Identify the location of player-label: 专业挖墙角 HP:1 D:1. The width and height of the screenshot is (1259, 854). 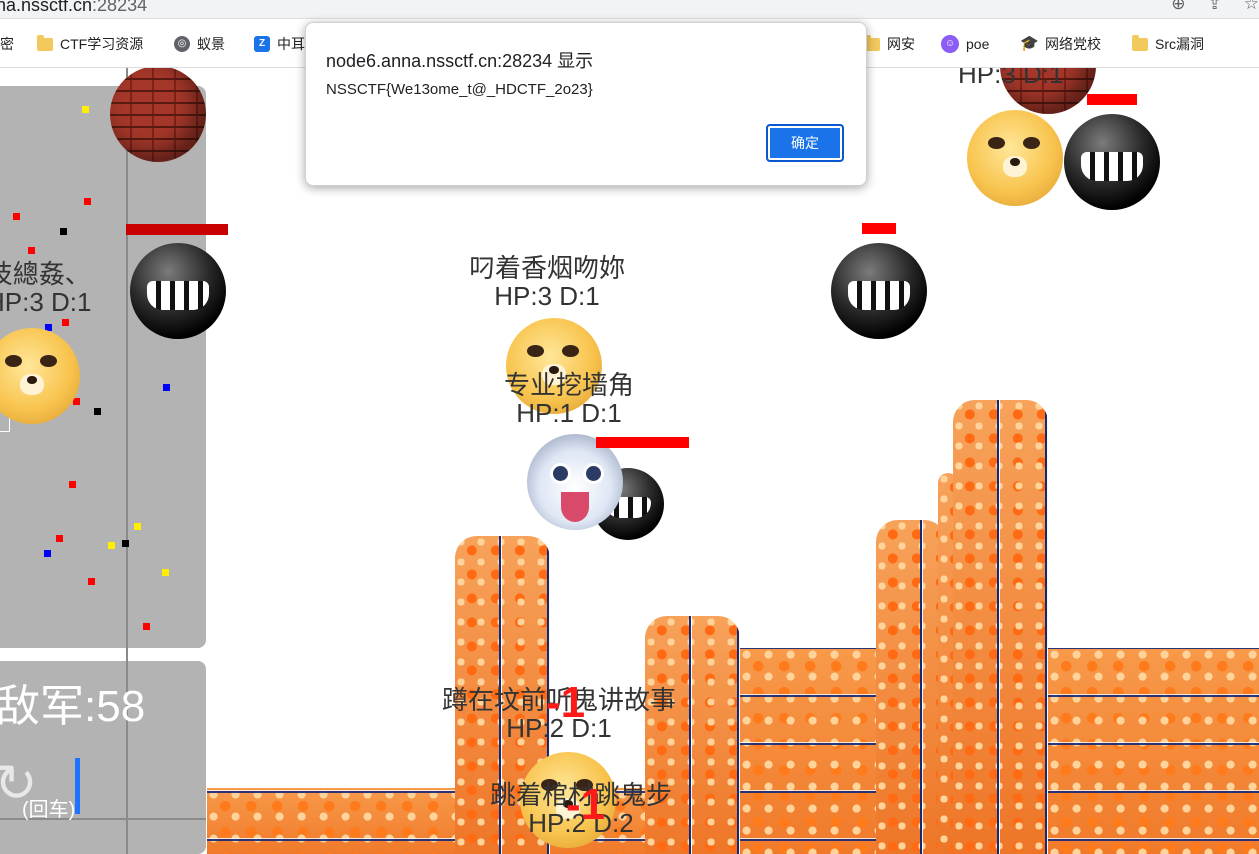
(569, 399).